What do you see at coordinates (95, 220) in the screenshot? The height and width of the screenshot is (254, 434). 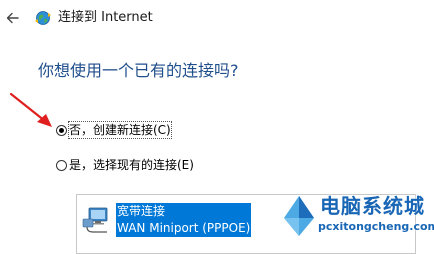 I see `broadband-network-icon` at bounding box center [95, 220].